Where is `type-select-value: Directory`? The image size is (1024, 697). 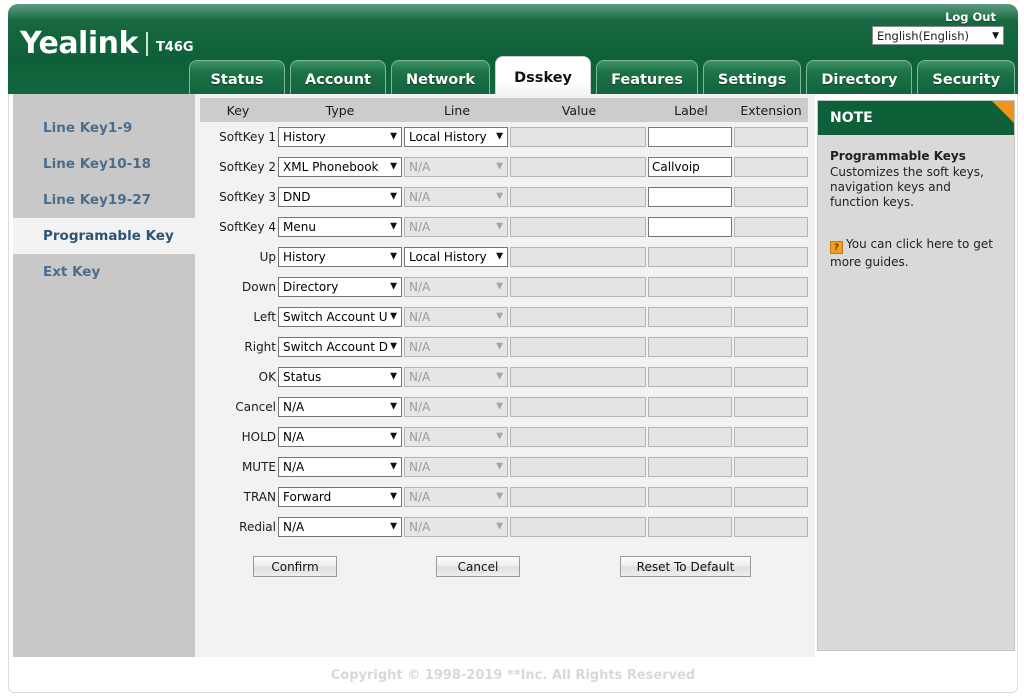 type-select-value: Directory is located at coordinates (311, 287).